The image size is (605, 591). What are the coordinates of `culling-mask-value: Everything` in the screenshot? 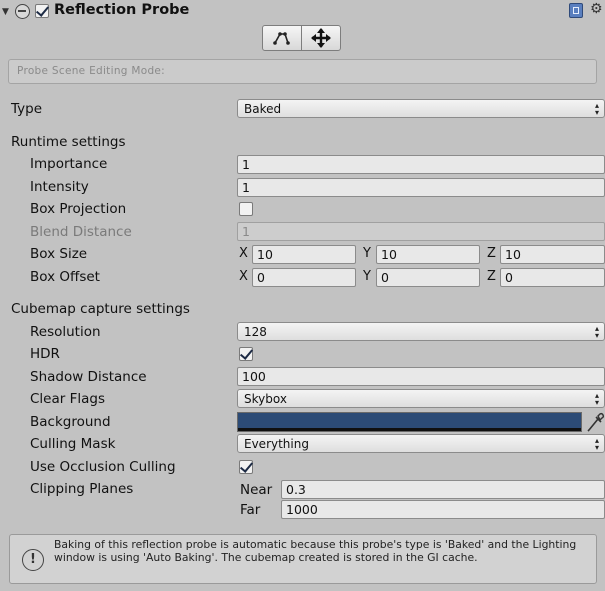 It's located at (276, 444).